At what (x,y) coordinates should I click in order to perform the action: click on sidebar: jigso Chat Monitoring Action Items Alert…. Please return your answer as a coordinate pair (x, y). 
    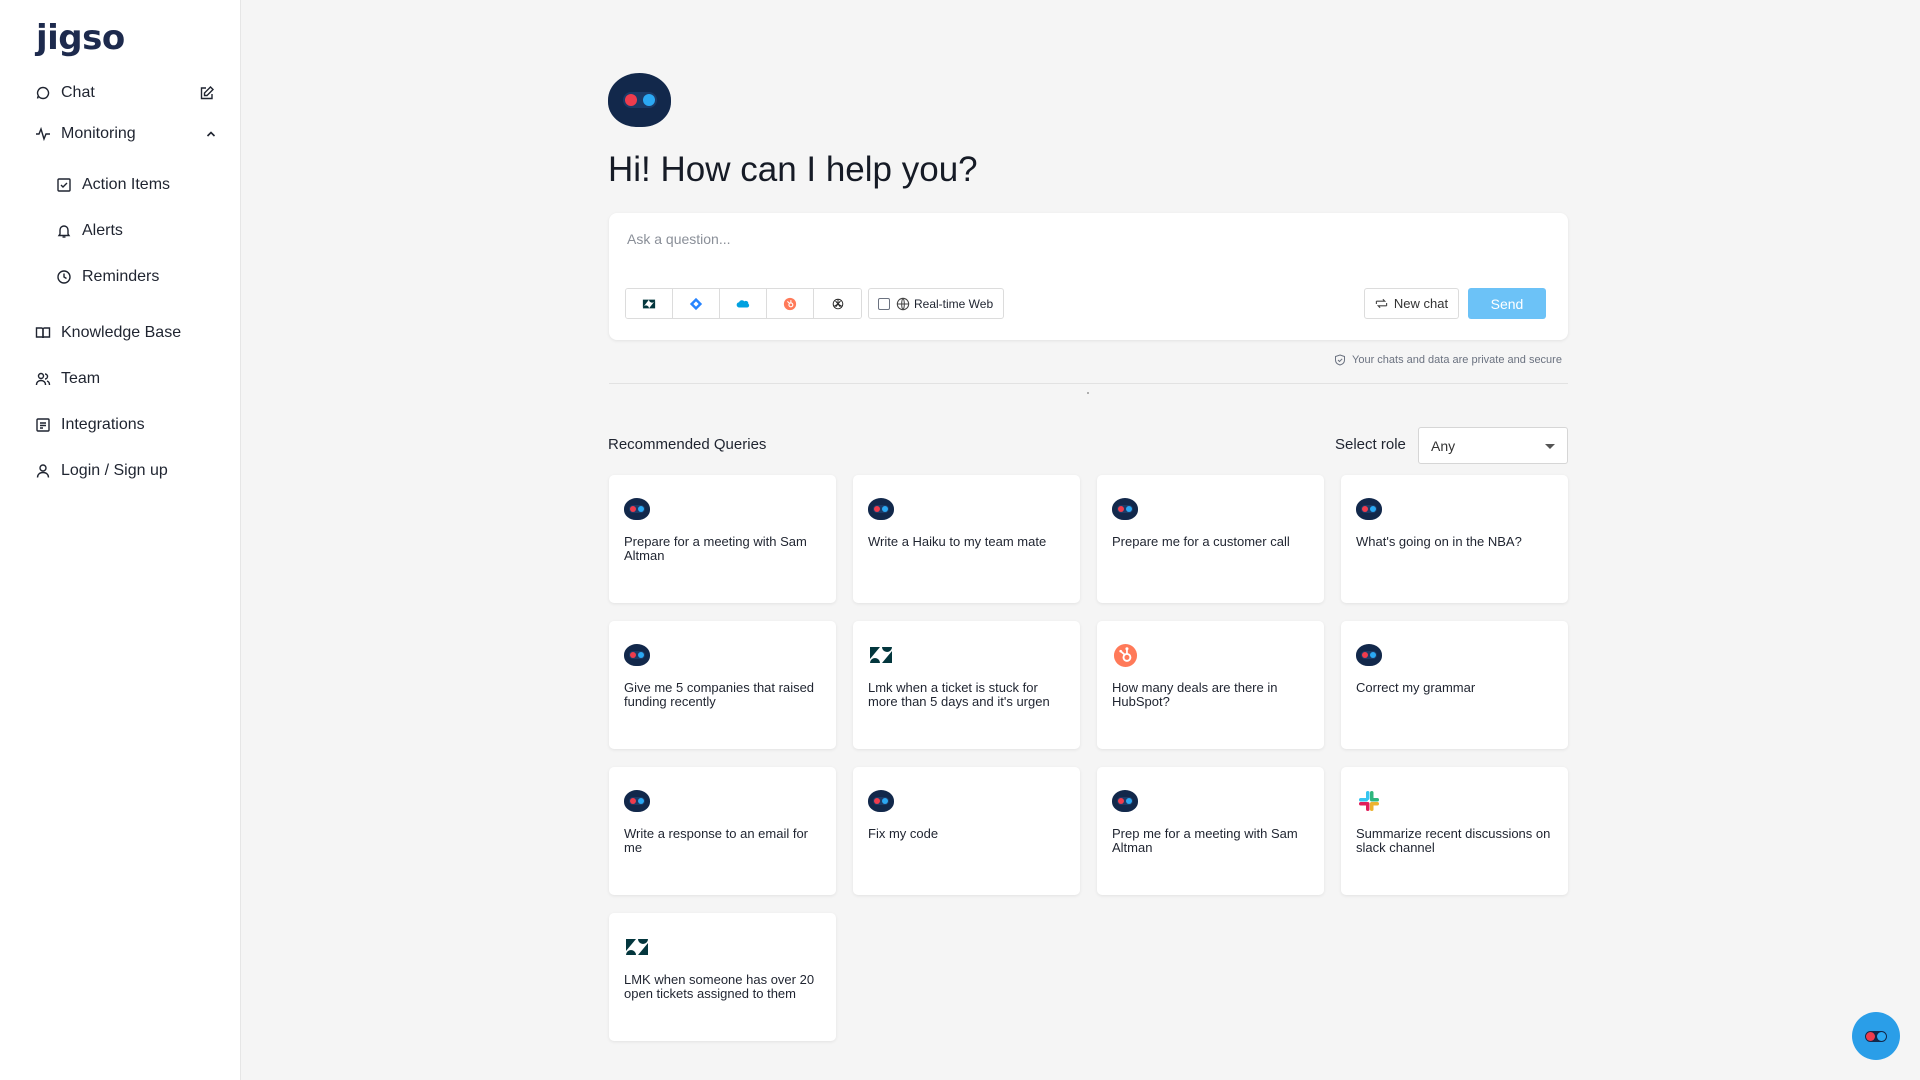
    Looking at the image, I should click on (120, 540).